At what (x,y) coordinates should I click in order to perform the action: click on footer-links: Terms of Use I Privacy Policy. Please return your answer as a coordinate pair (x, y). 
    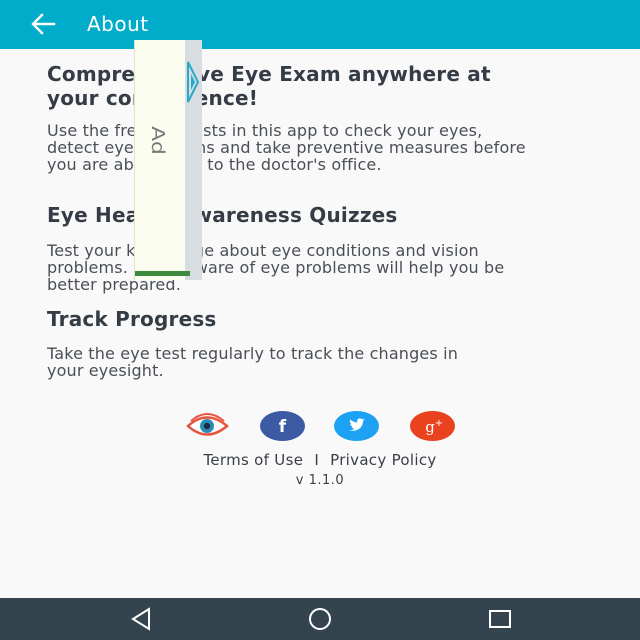
    Looking at the image, I should click on (320, 460).